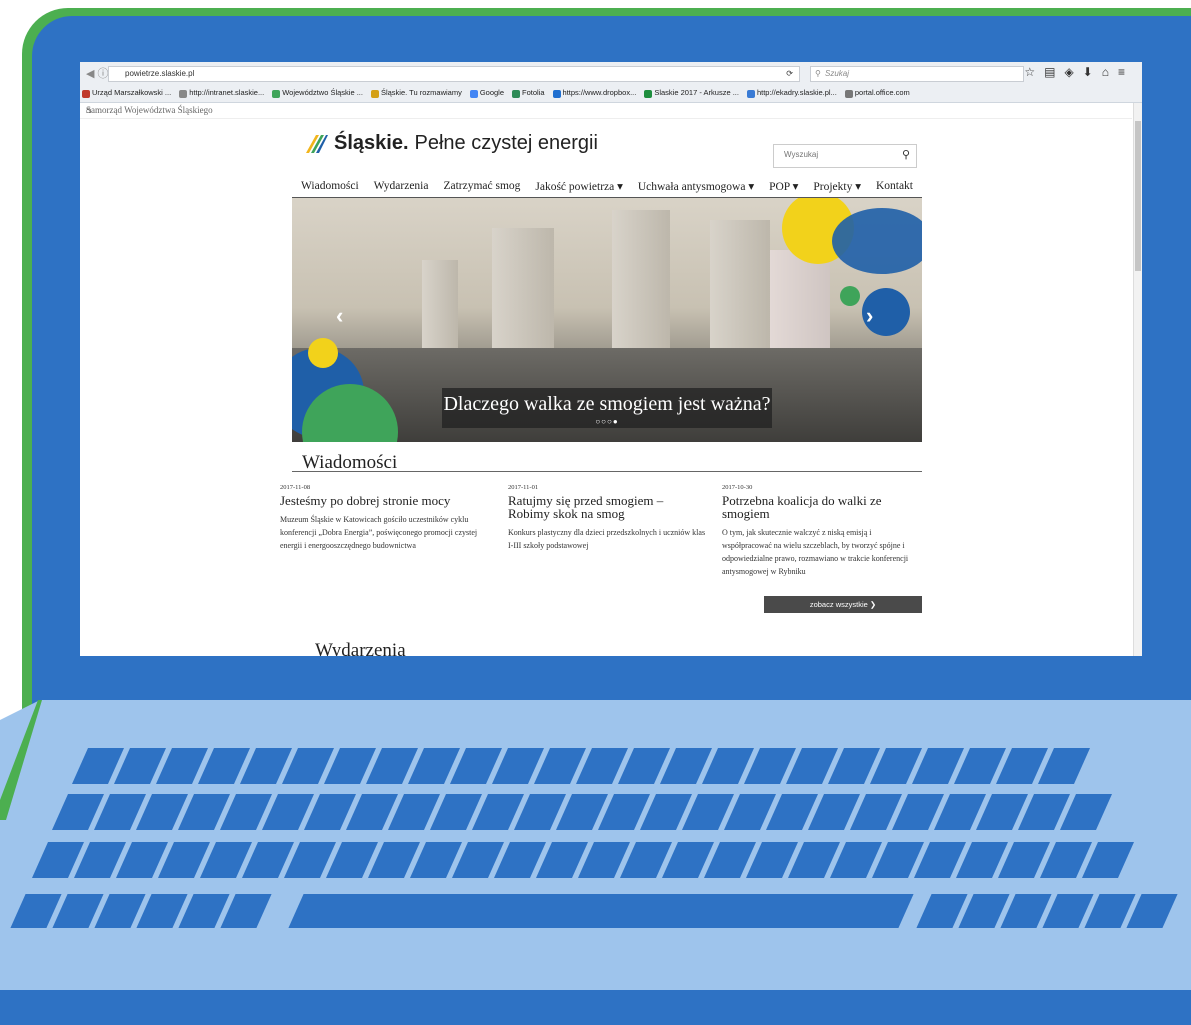 This screenshot has width=1191, height=1025. I want to click on menu-icon: ≡, so click(1126, 72).